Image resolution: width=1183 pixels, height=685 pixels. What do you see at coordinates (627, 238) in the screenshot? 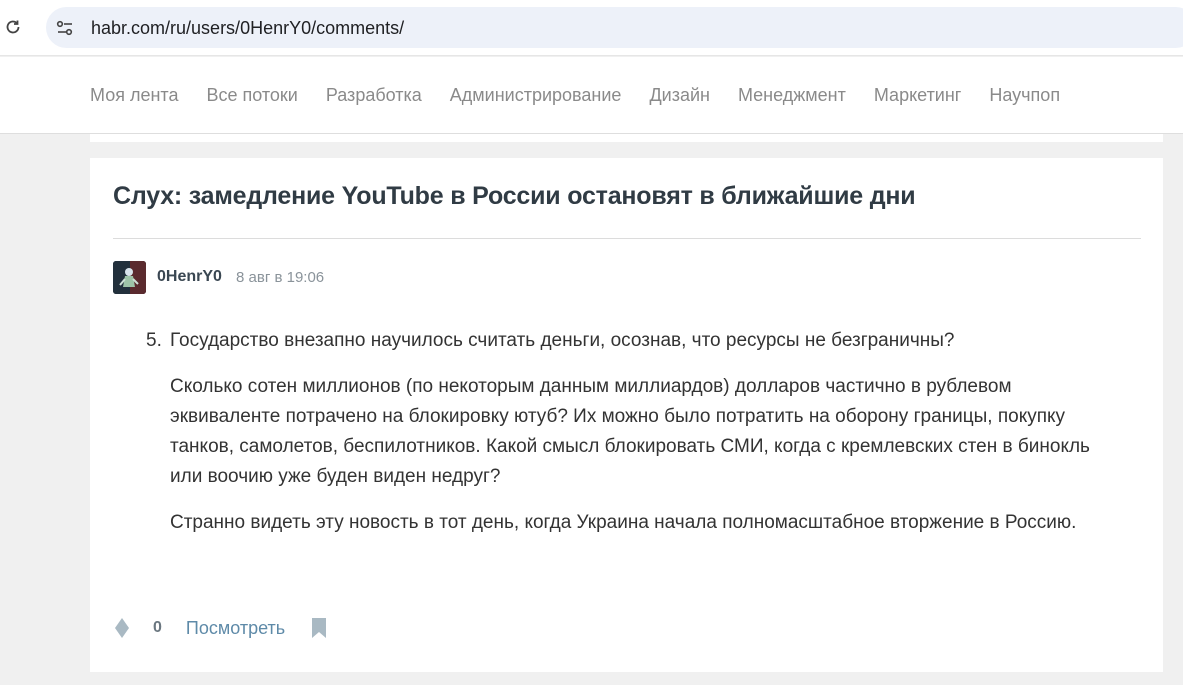
I see `title-divider` at bounding box center [627, 238].